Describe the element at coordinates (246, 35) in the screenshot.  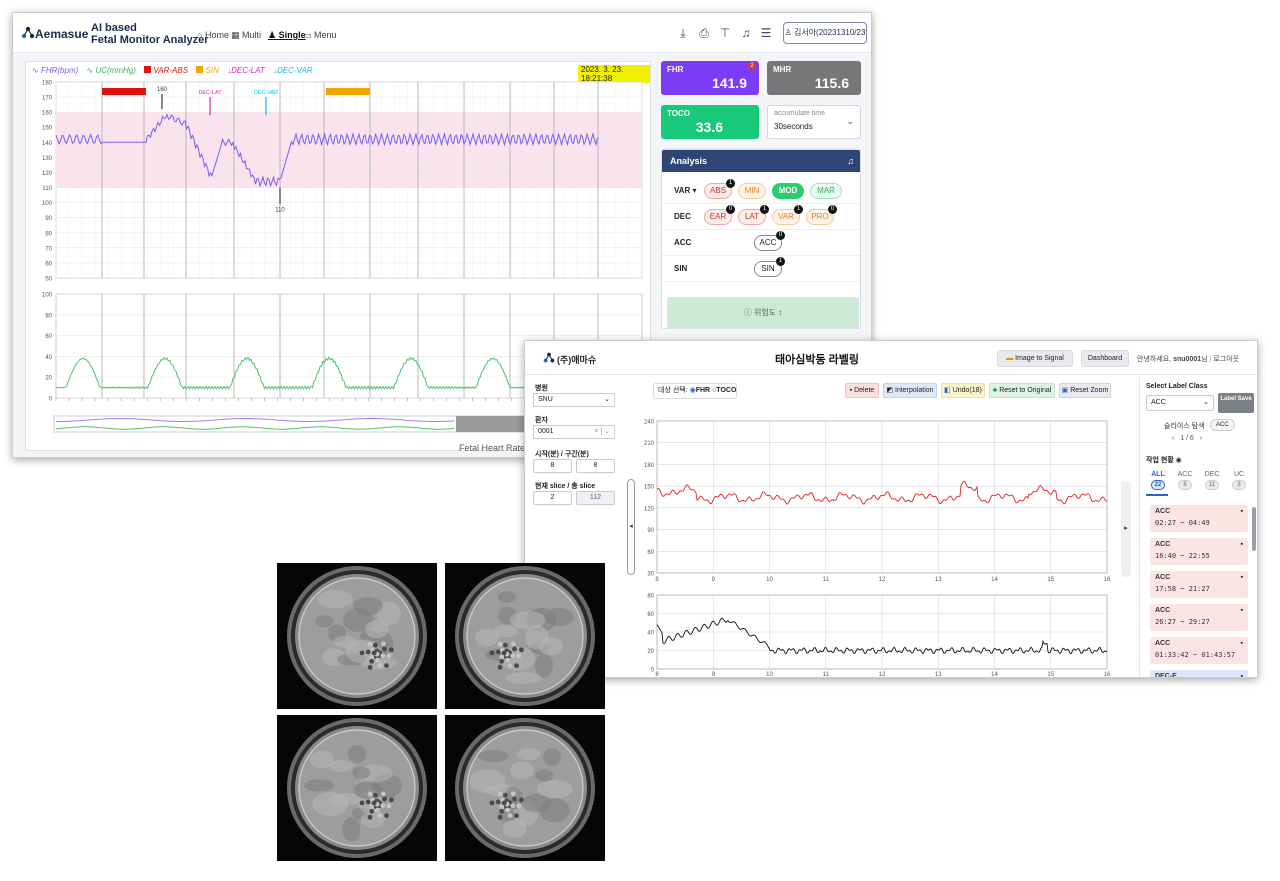
I see `nav-multi: ▦ Multi` at that location.